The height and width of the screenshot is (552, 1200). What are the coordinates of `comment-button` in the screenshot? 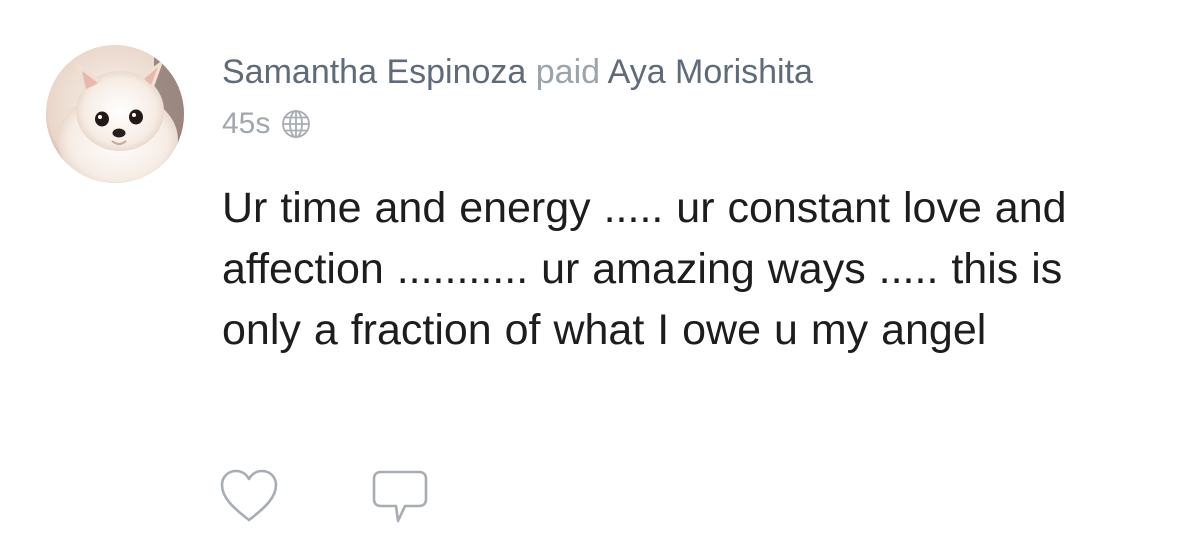 It's located at (400, 497).